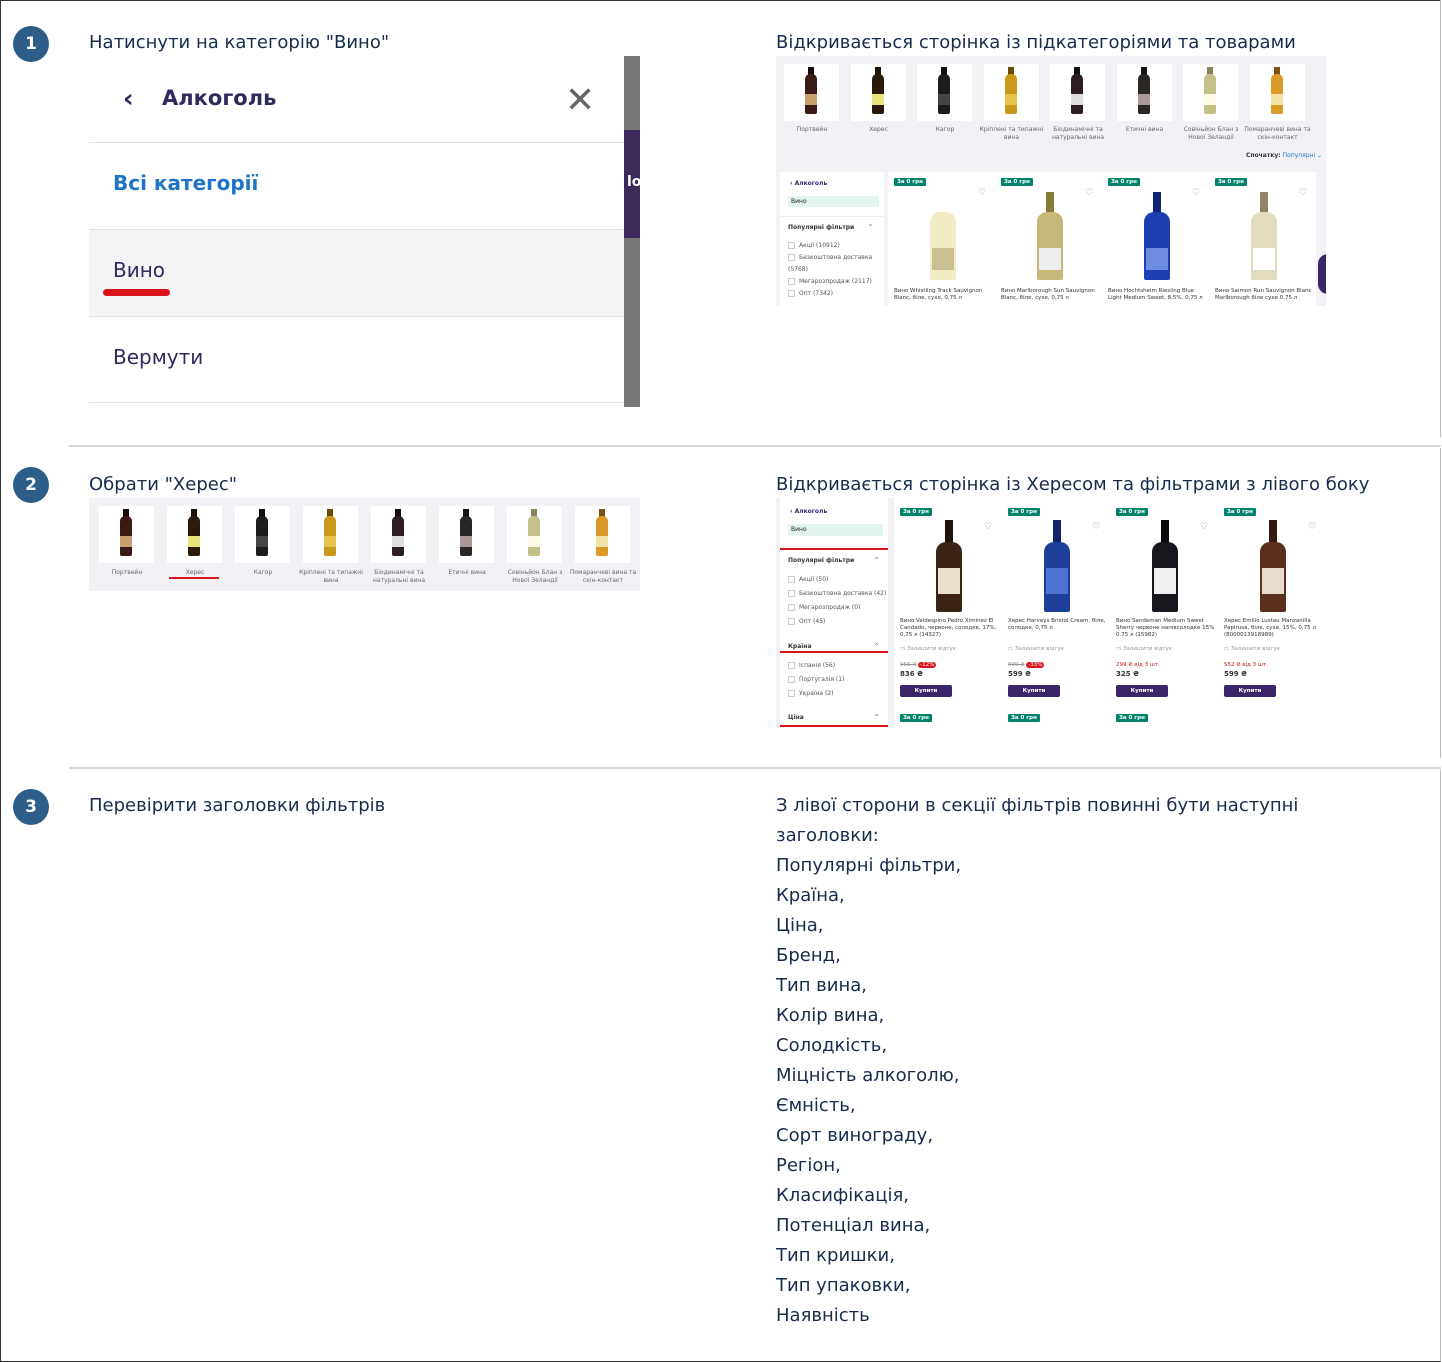 The image size is (1442, 1362). Describe the element at coordinates (796, 717) in the screenshot. I see `filter-group-title: Ціна` at that location.